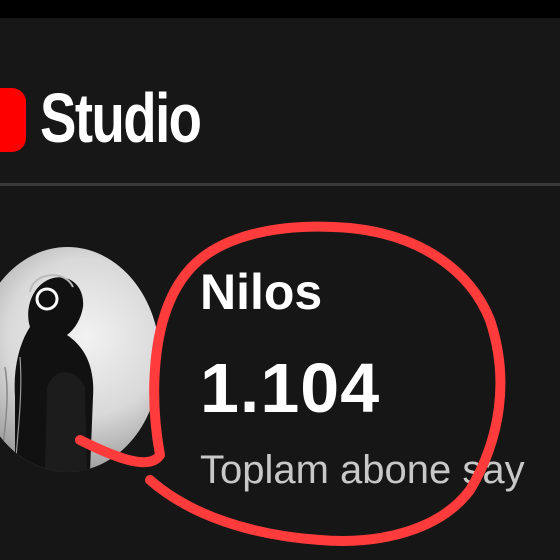 This screenshot has width=560, height=560. I want to click on avatar-silhouette-icon, so click(47, 373).